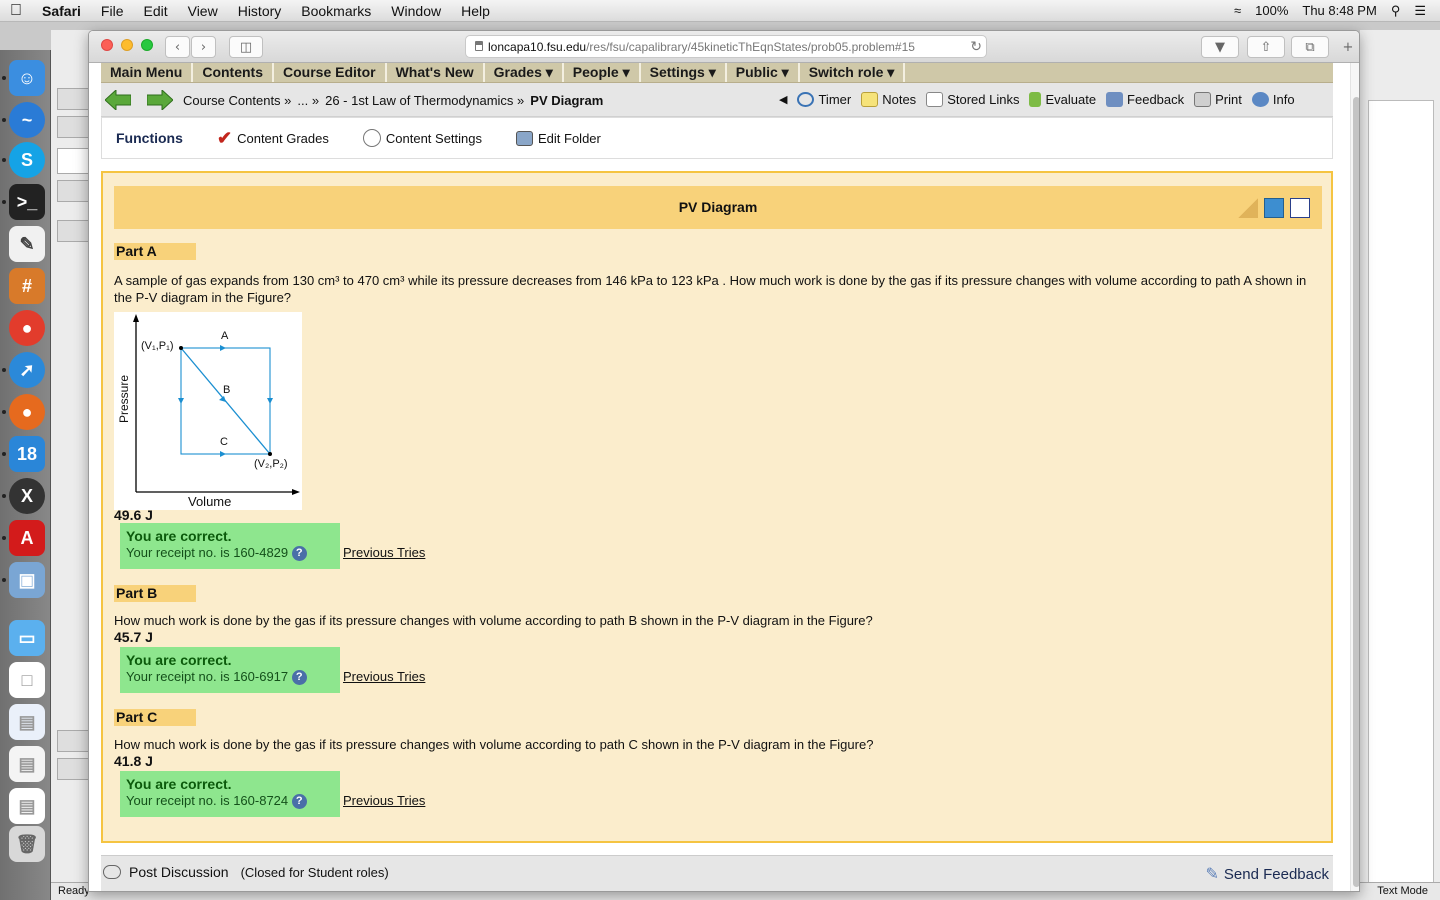 This screenshot has width=1440, height=900. I want to click on evaluate-link: Evaluate, so click(1062, 99).